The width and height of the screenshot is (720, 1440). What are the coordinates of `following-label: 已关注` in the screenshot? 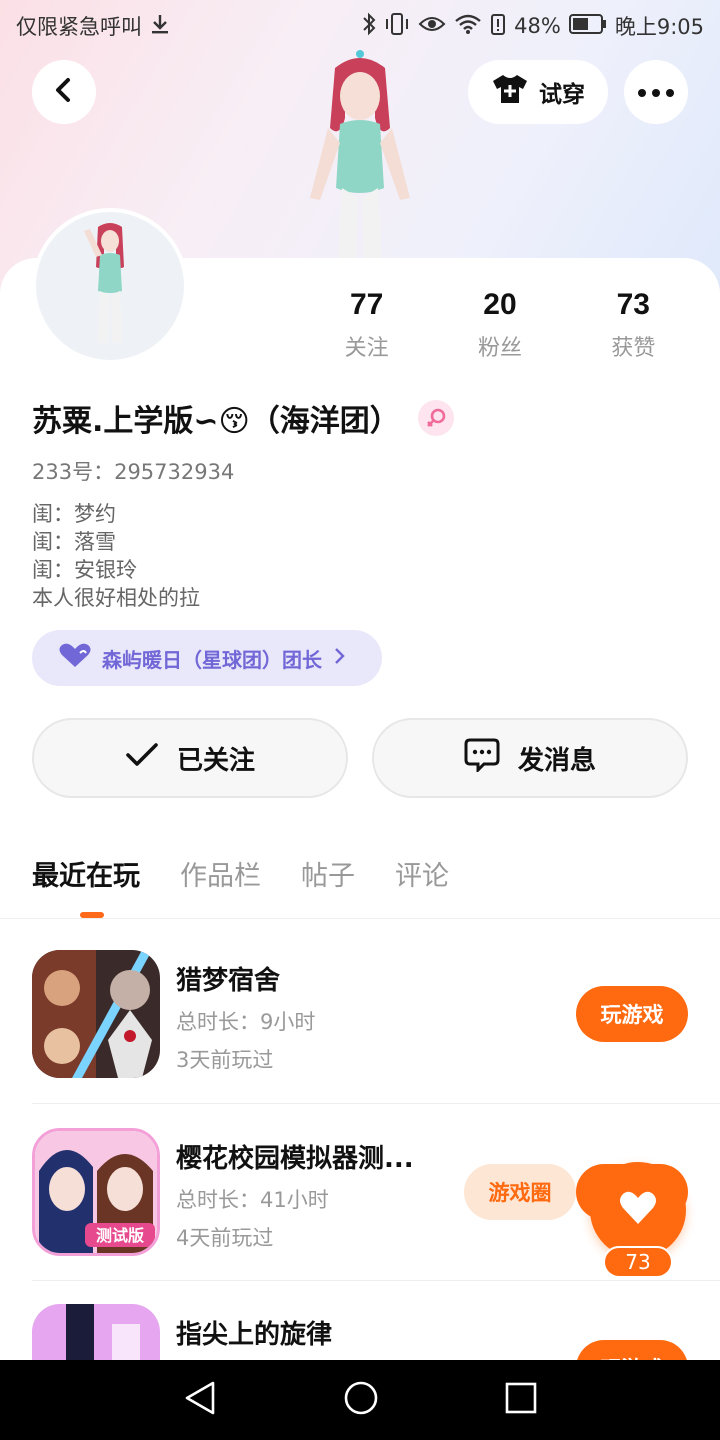 It's located at (215, 760).